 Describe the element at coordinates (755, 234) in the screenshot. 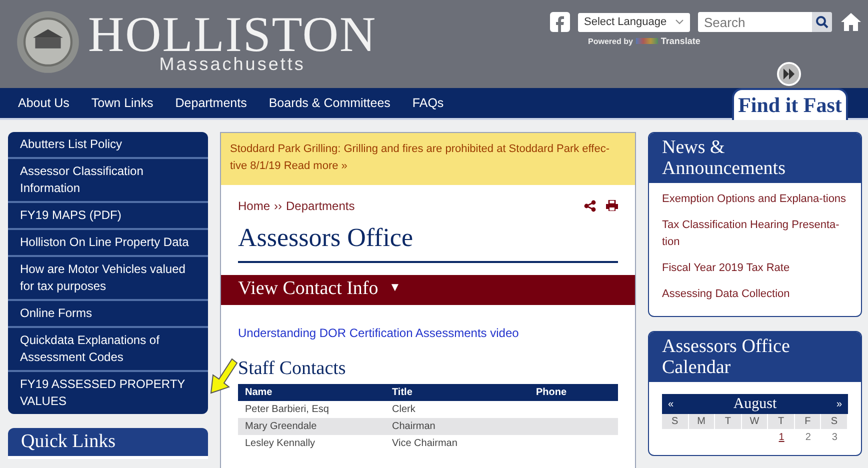

I see `news-link: Tax Classification Hearing Presenta-tion` at that location.